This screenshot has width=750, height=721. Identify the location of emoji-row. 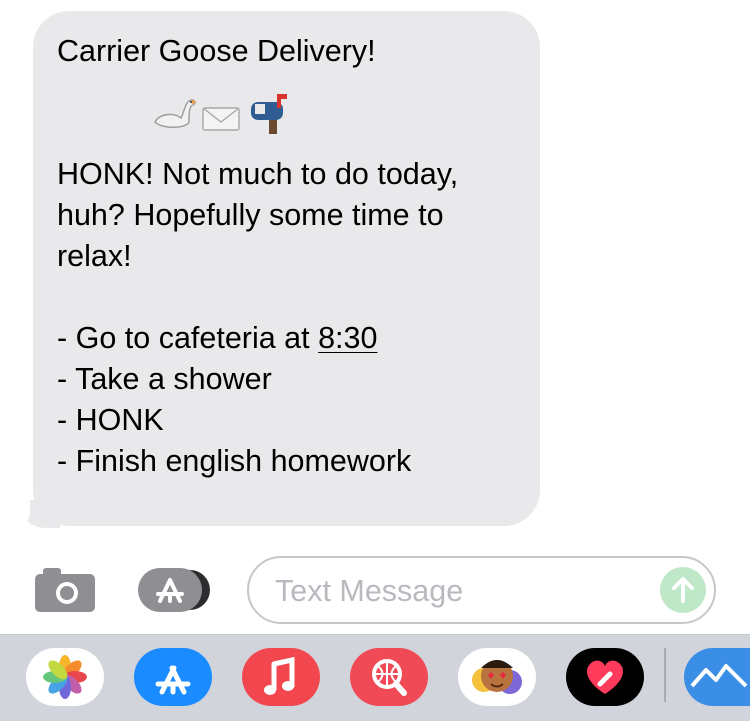
(286, 113).